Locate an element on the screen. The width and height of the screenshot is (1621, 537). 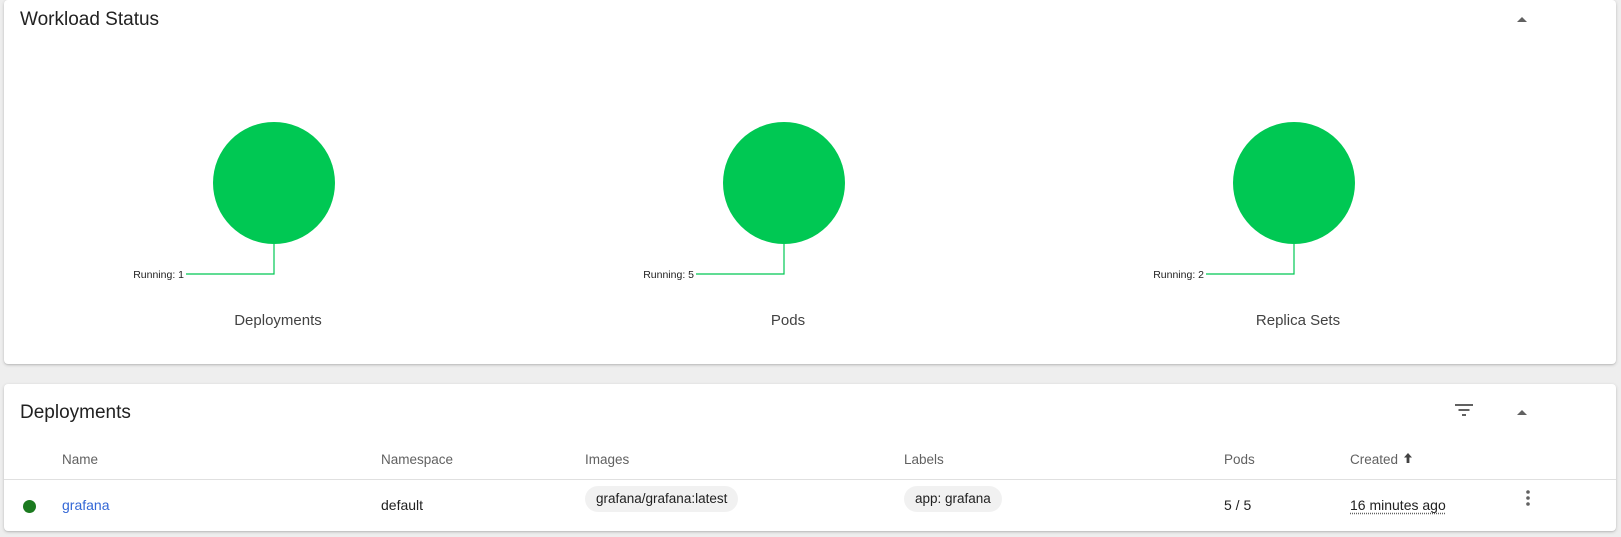
column-header-images: Images is located at coordinates (607, 459).